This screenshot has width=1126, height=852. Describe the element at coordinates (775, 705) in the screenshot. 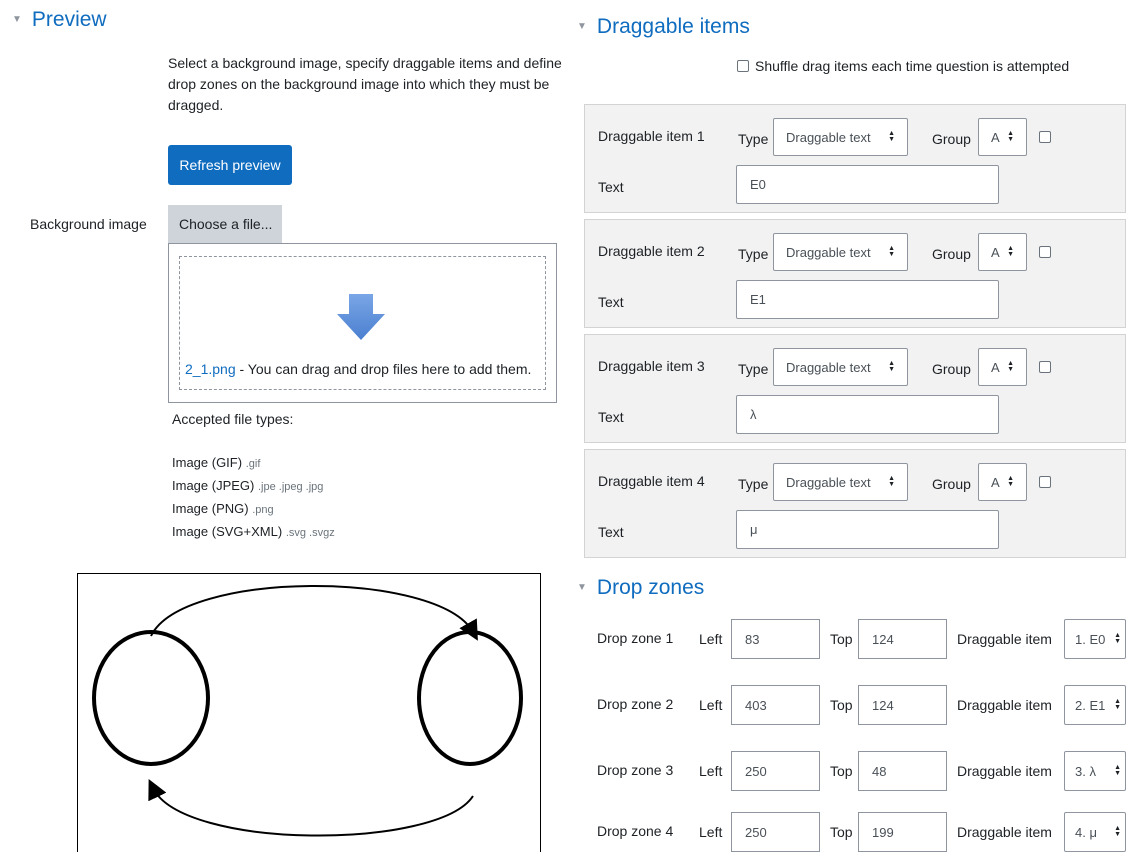

I see `left-input: 403` at that location.